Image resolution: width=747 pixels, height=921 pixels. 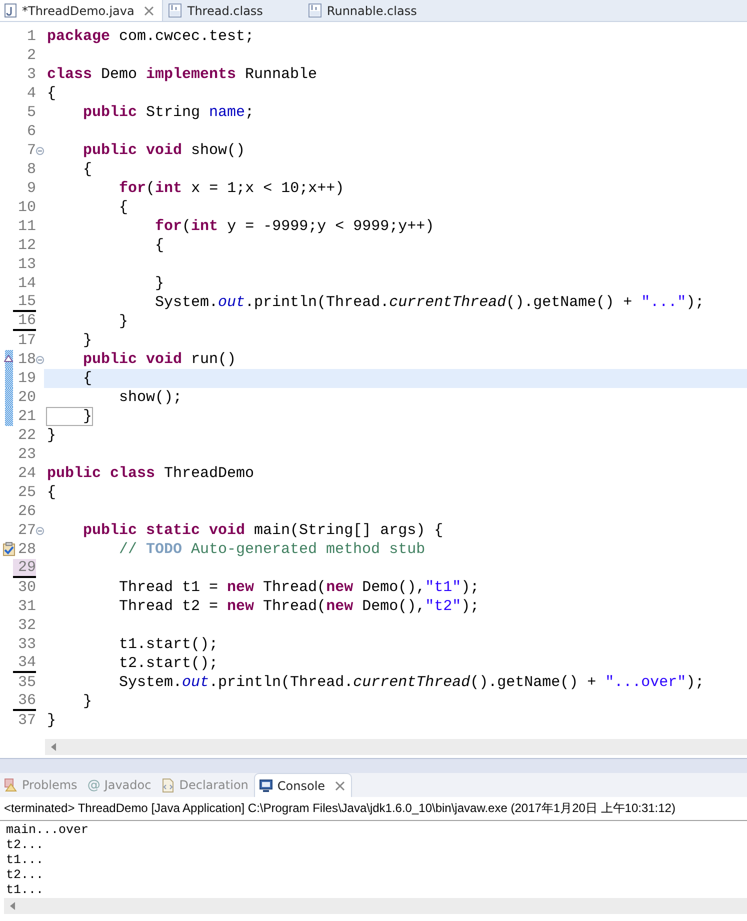 What do you see at coordinates (31, 150) in the screenshot?
I see `line-number: 7` at bounding box center [31, 150].